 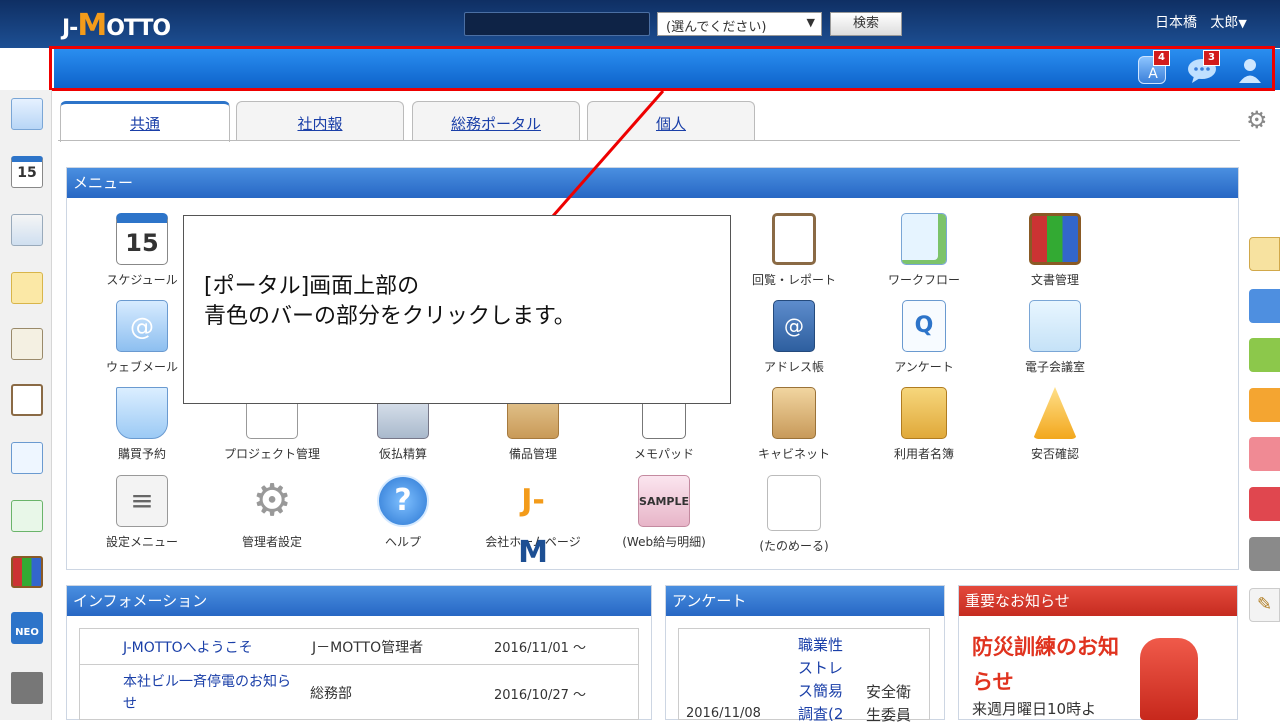 What do you see at coordinates (27, 628) in the screenshot?
I see `neo-icon: NEO` at bounding box center [27, 628].